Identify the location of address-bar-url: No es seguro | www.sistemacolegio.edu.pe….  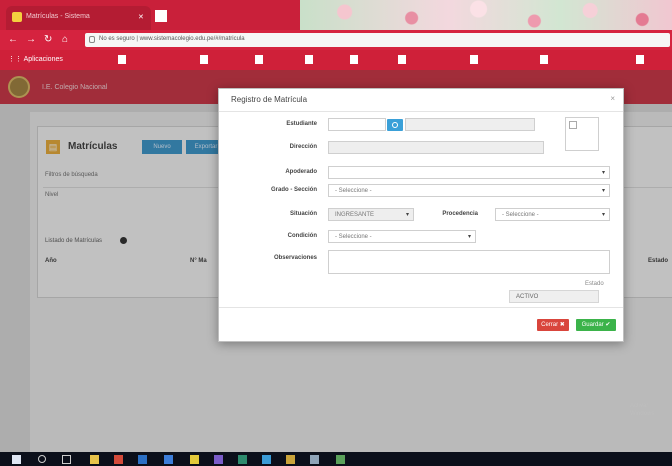
(172, 39).